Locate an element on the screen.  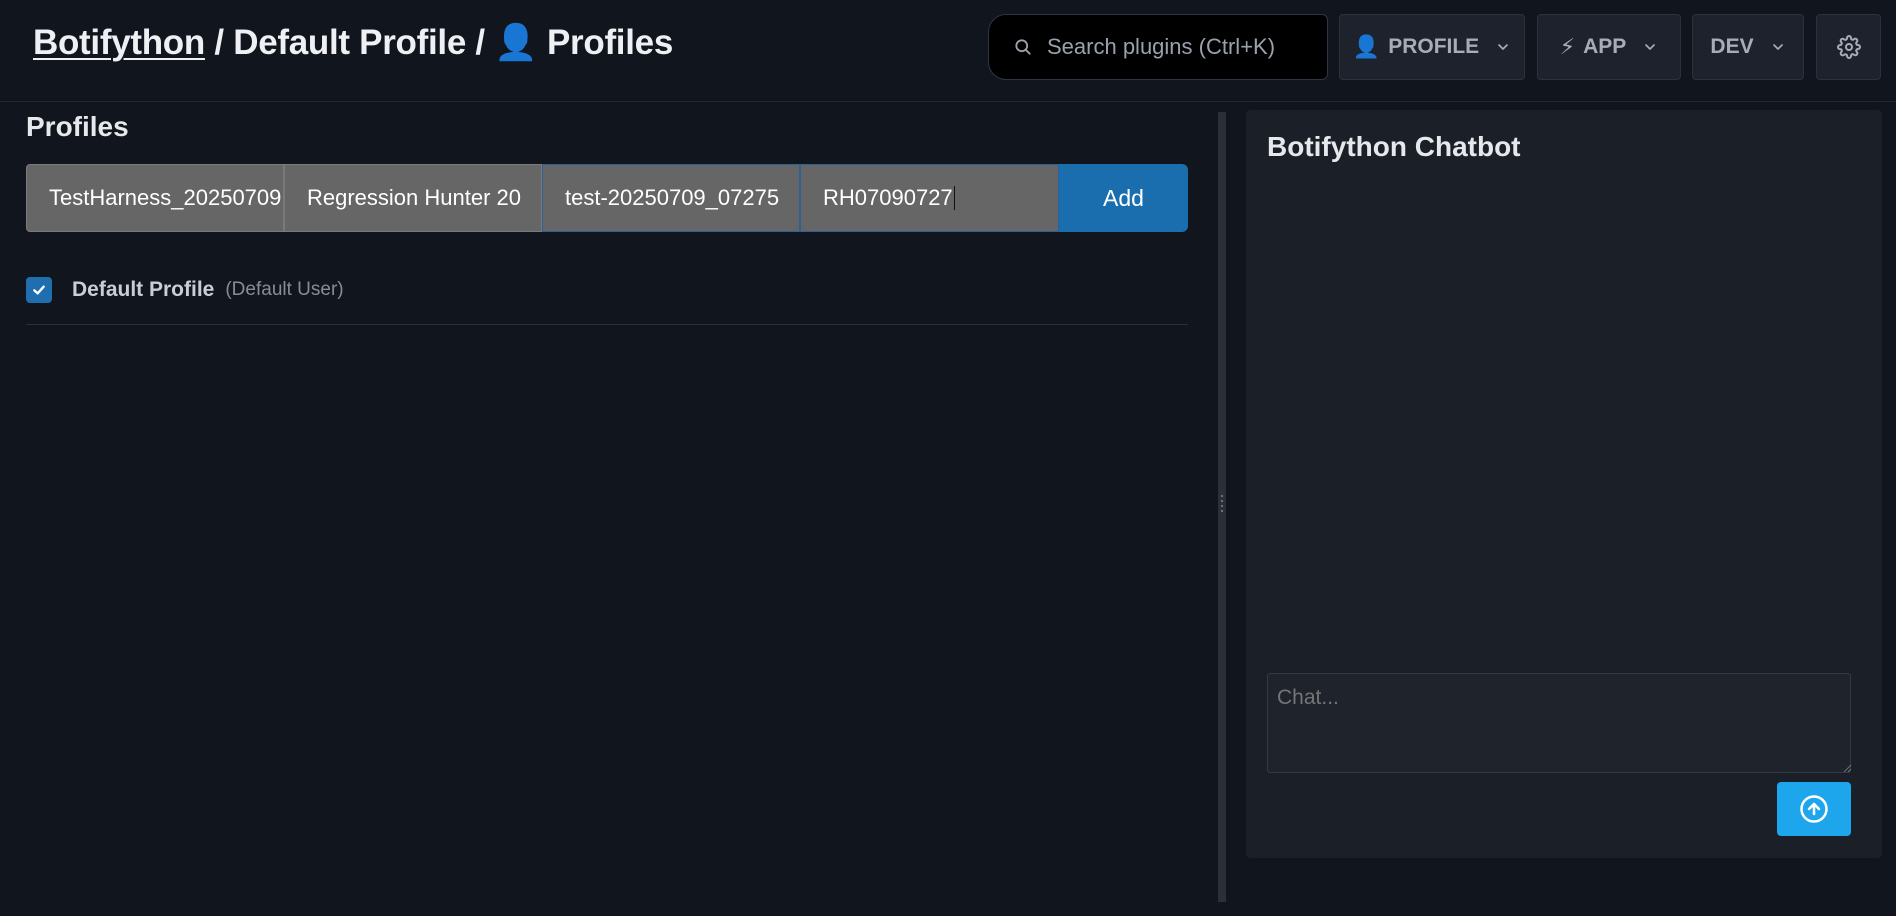
gear-icon is located at coordinates (1848, 47).